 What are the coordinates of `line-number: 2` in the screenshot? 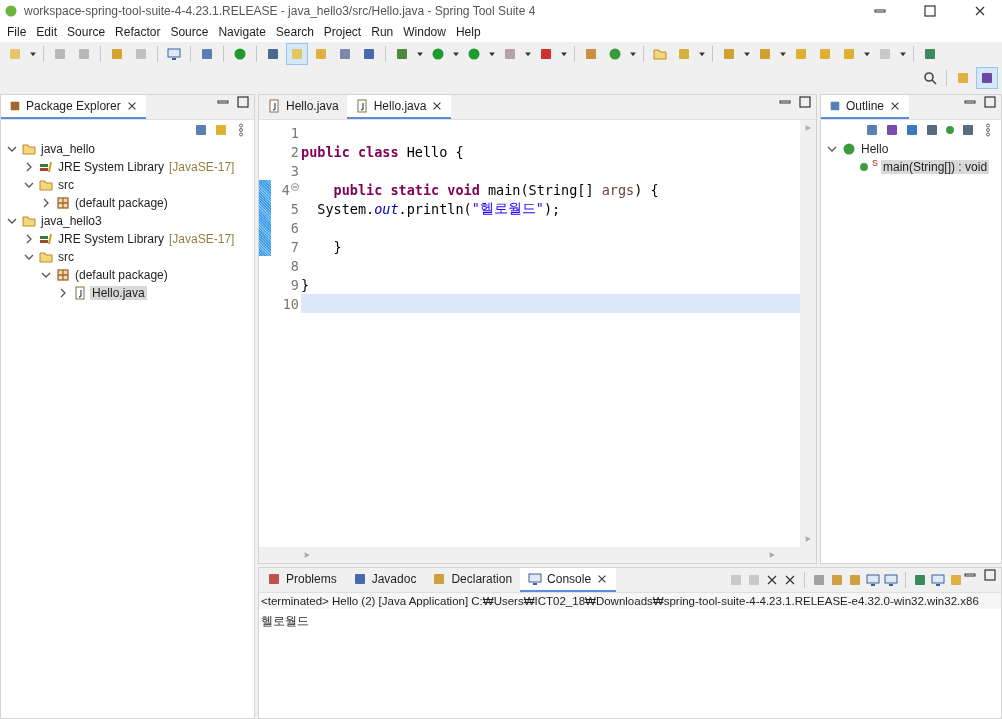 It's located at (294, 151).